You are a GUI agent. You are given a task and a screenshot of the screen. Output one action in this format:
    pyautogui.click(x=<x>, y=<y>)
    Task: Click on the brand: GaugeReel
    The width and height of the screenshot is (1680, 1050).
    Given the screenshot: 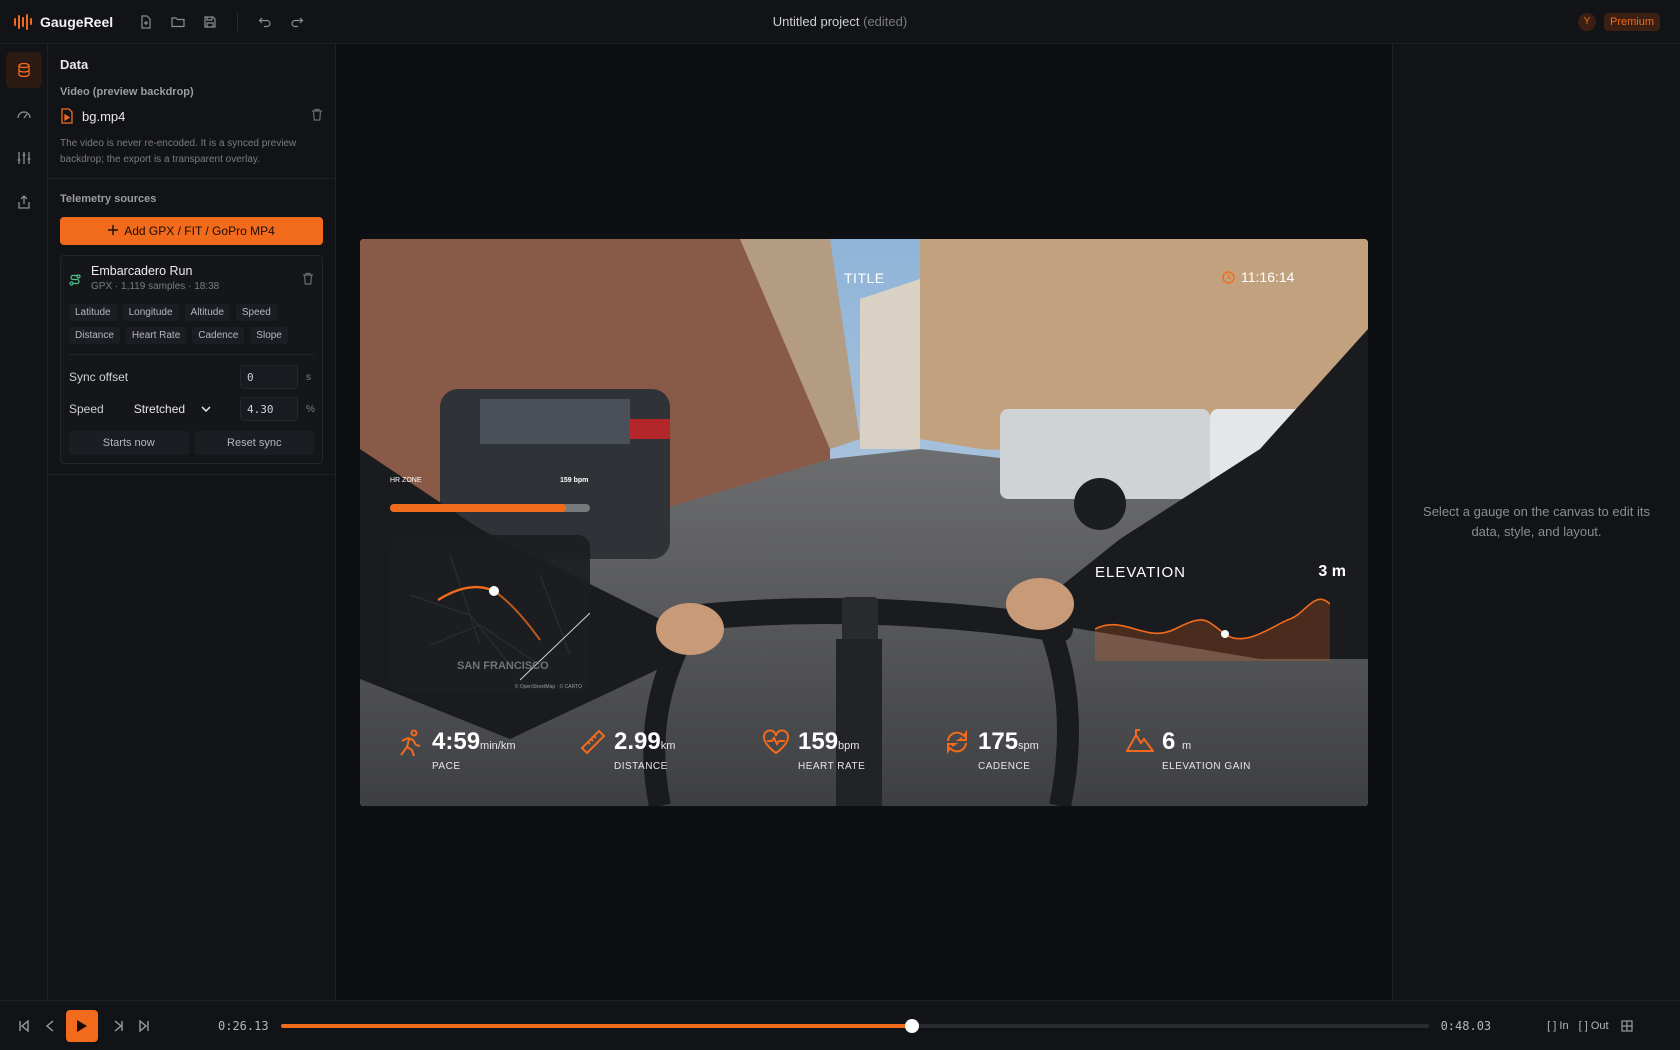 What is the action you would take?
    pyautogui.click(x=64, y=21)
    